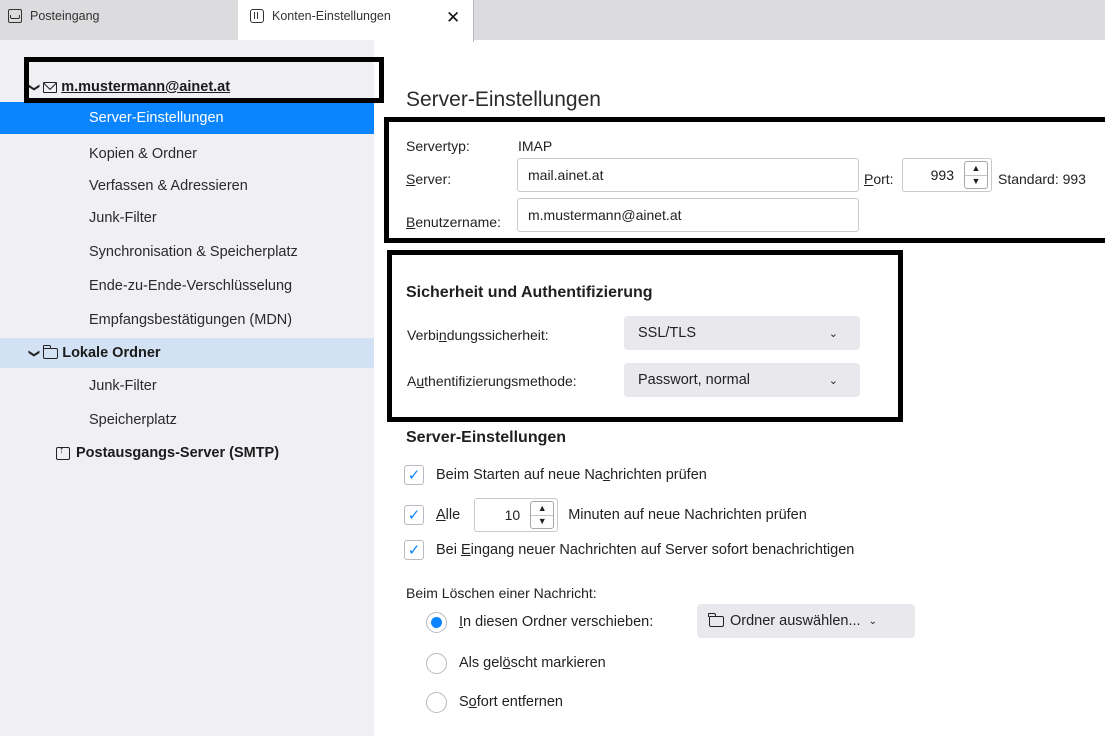 The width and height of the screenshot is (1105, 736). Describe the element at coordinates (519, 475) in the screenshot. I see `label-part: Beim Starten auf neue Na` at that location.